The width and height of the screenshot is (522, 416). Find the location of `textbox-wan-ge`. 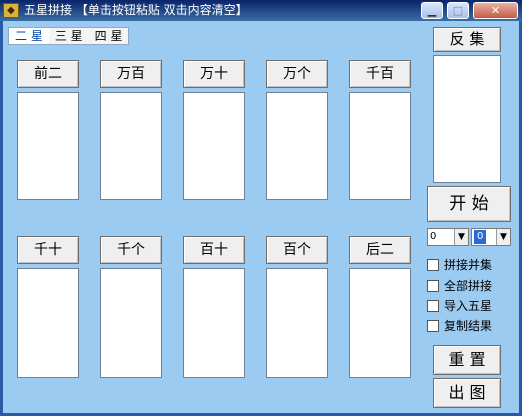

textbox-wan-ge is located at coordinates (297, 146).